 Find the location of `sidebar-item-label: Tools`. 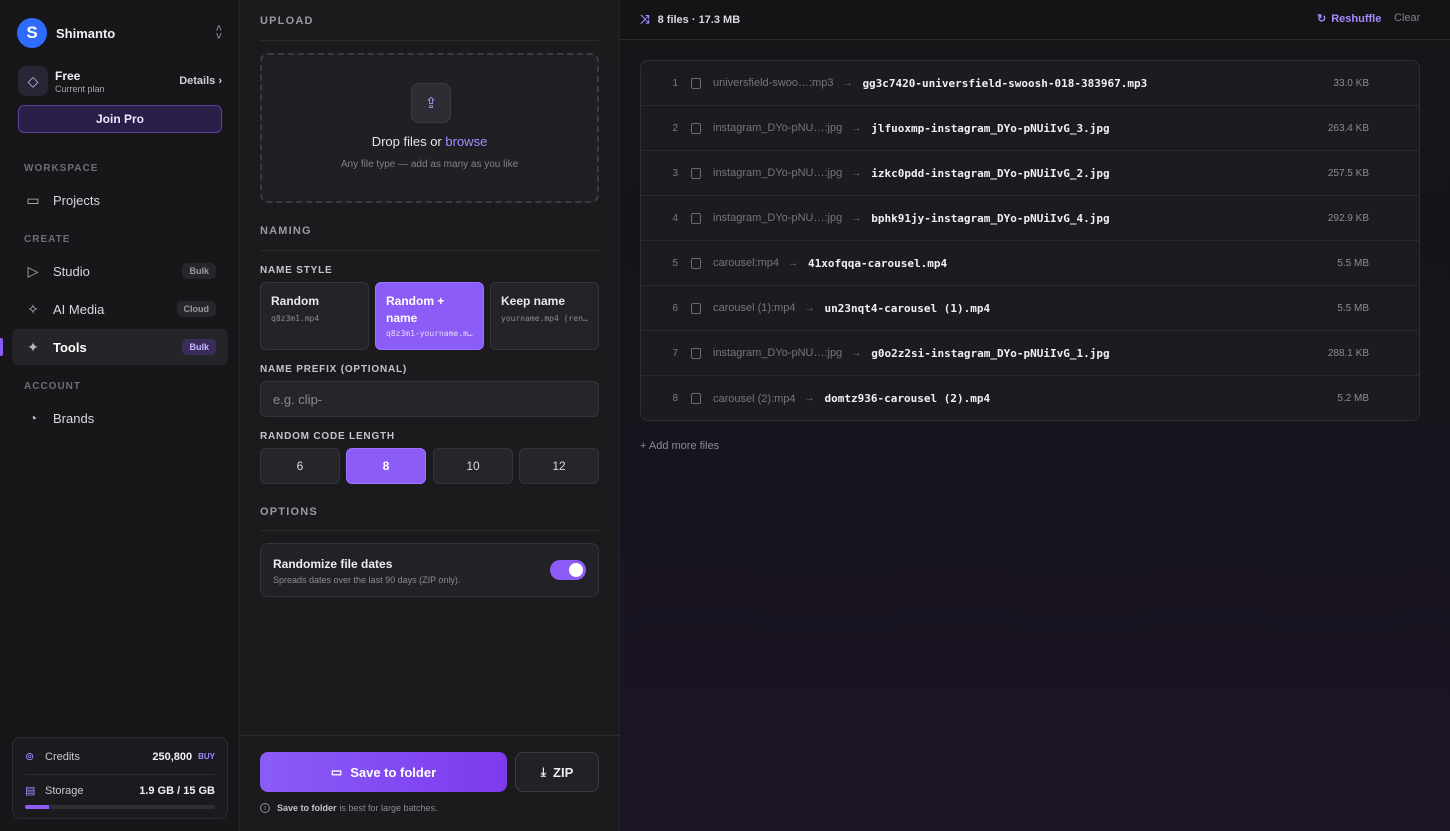

sidebar-item-label: Tools is located at coordinates (70, 347).